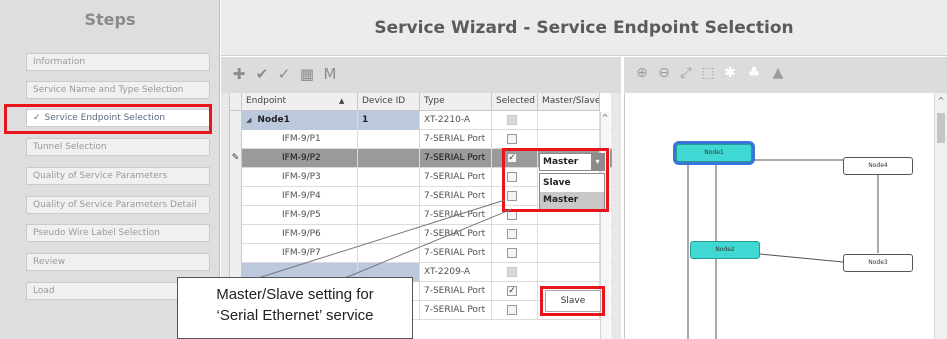 This screenshot has width=947, height=339. Describe the element at coordinates (389, 102) in the screenshot. I see `col-device-id: Device ID` at that location.